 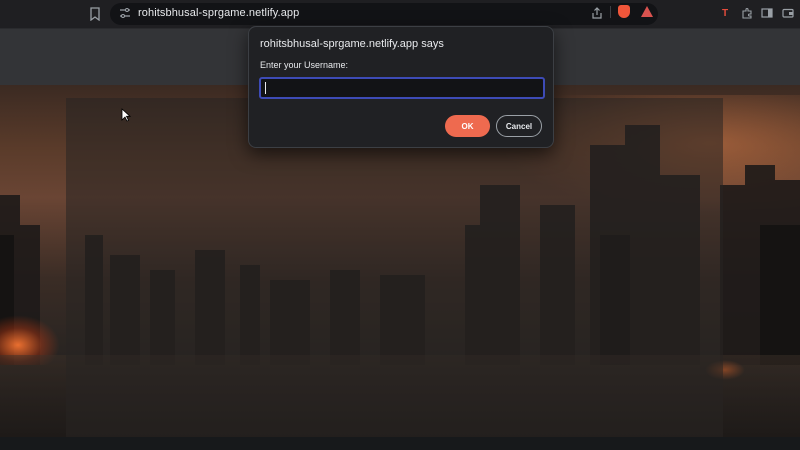 What do you see at coordinates (304, 65) in the screenshot?
I see `dialog-message: Enter your Username:` at bounding box center [304, 65].